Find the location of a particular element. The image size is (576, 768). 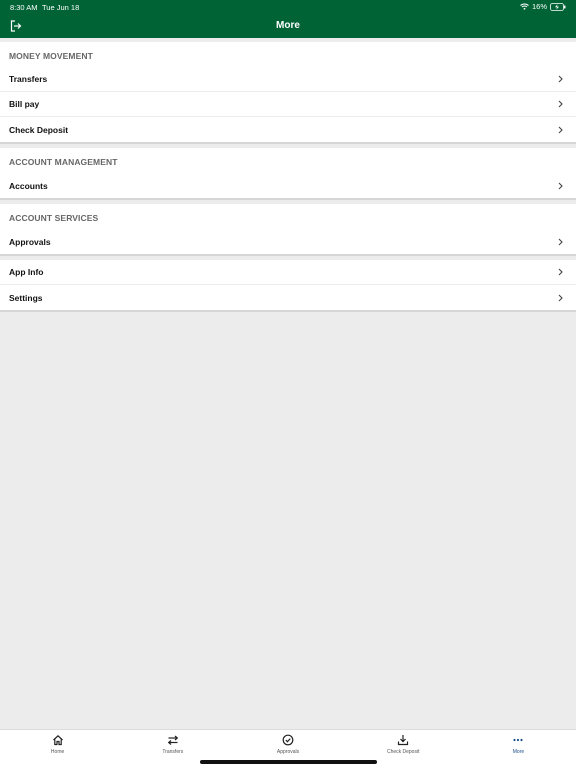

menu-item-accounts: Accounts is located at coordinates (288, 185).